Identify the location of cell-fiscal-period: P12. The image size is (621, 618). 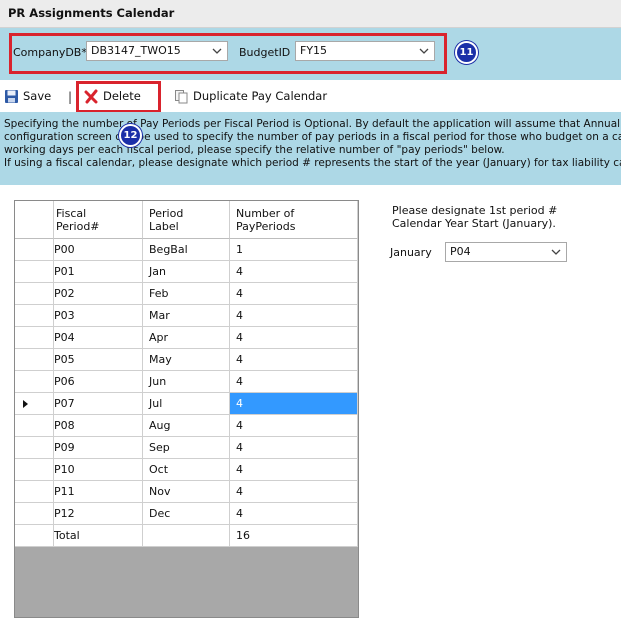
(98, 514).